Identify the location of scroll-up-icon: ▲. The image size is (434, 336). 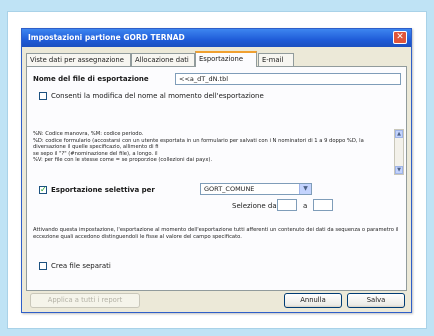
(399, 134).